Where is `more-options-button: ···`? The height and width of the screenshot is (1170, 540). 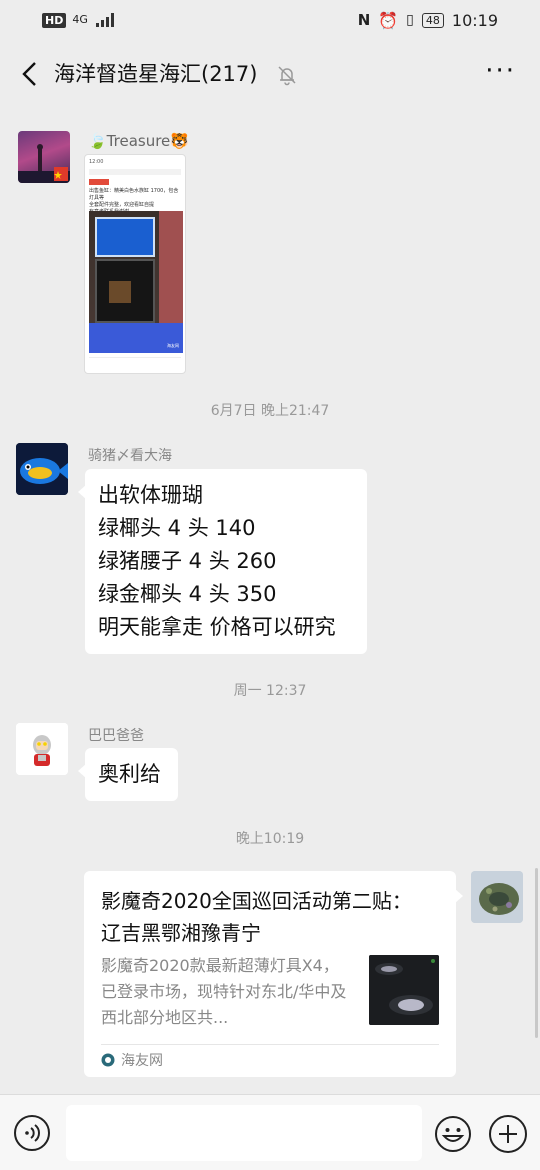 more-options-button: ··· is located at coordinates (500, 71).